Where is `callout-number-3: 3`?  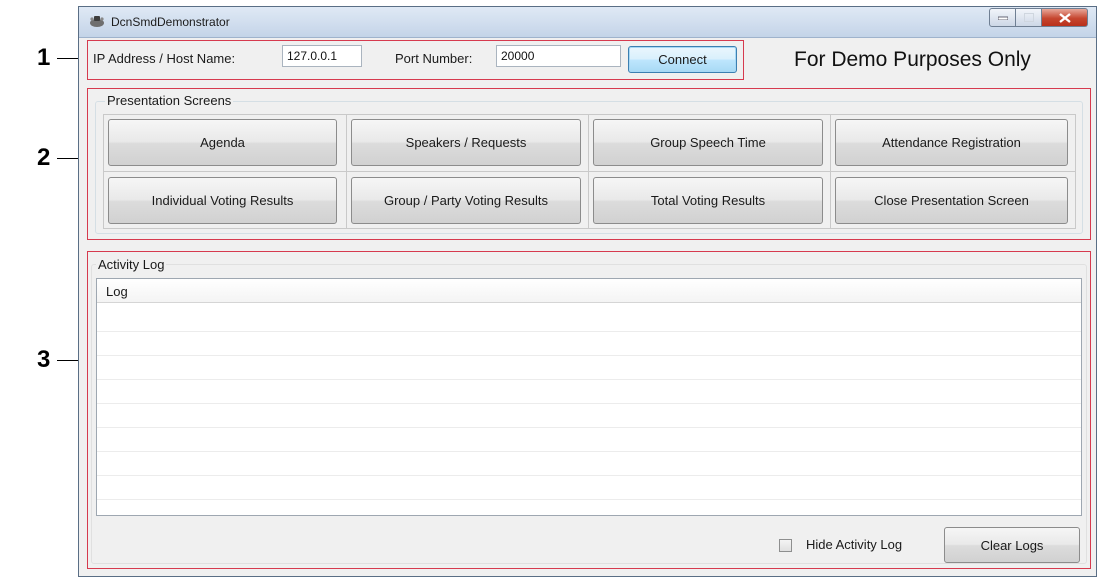 callout-number-3: 3 is located at coordinates (44, 359).